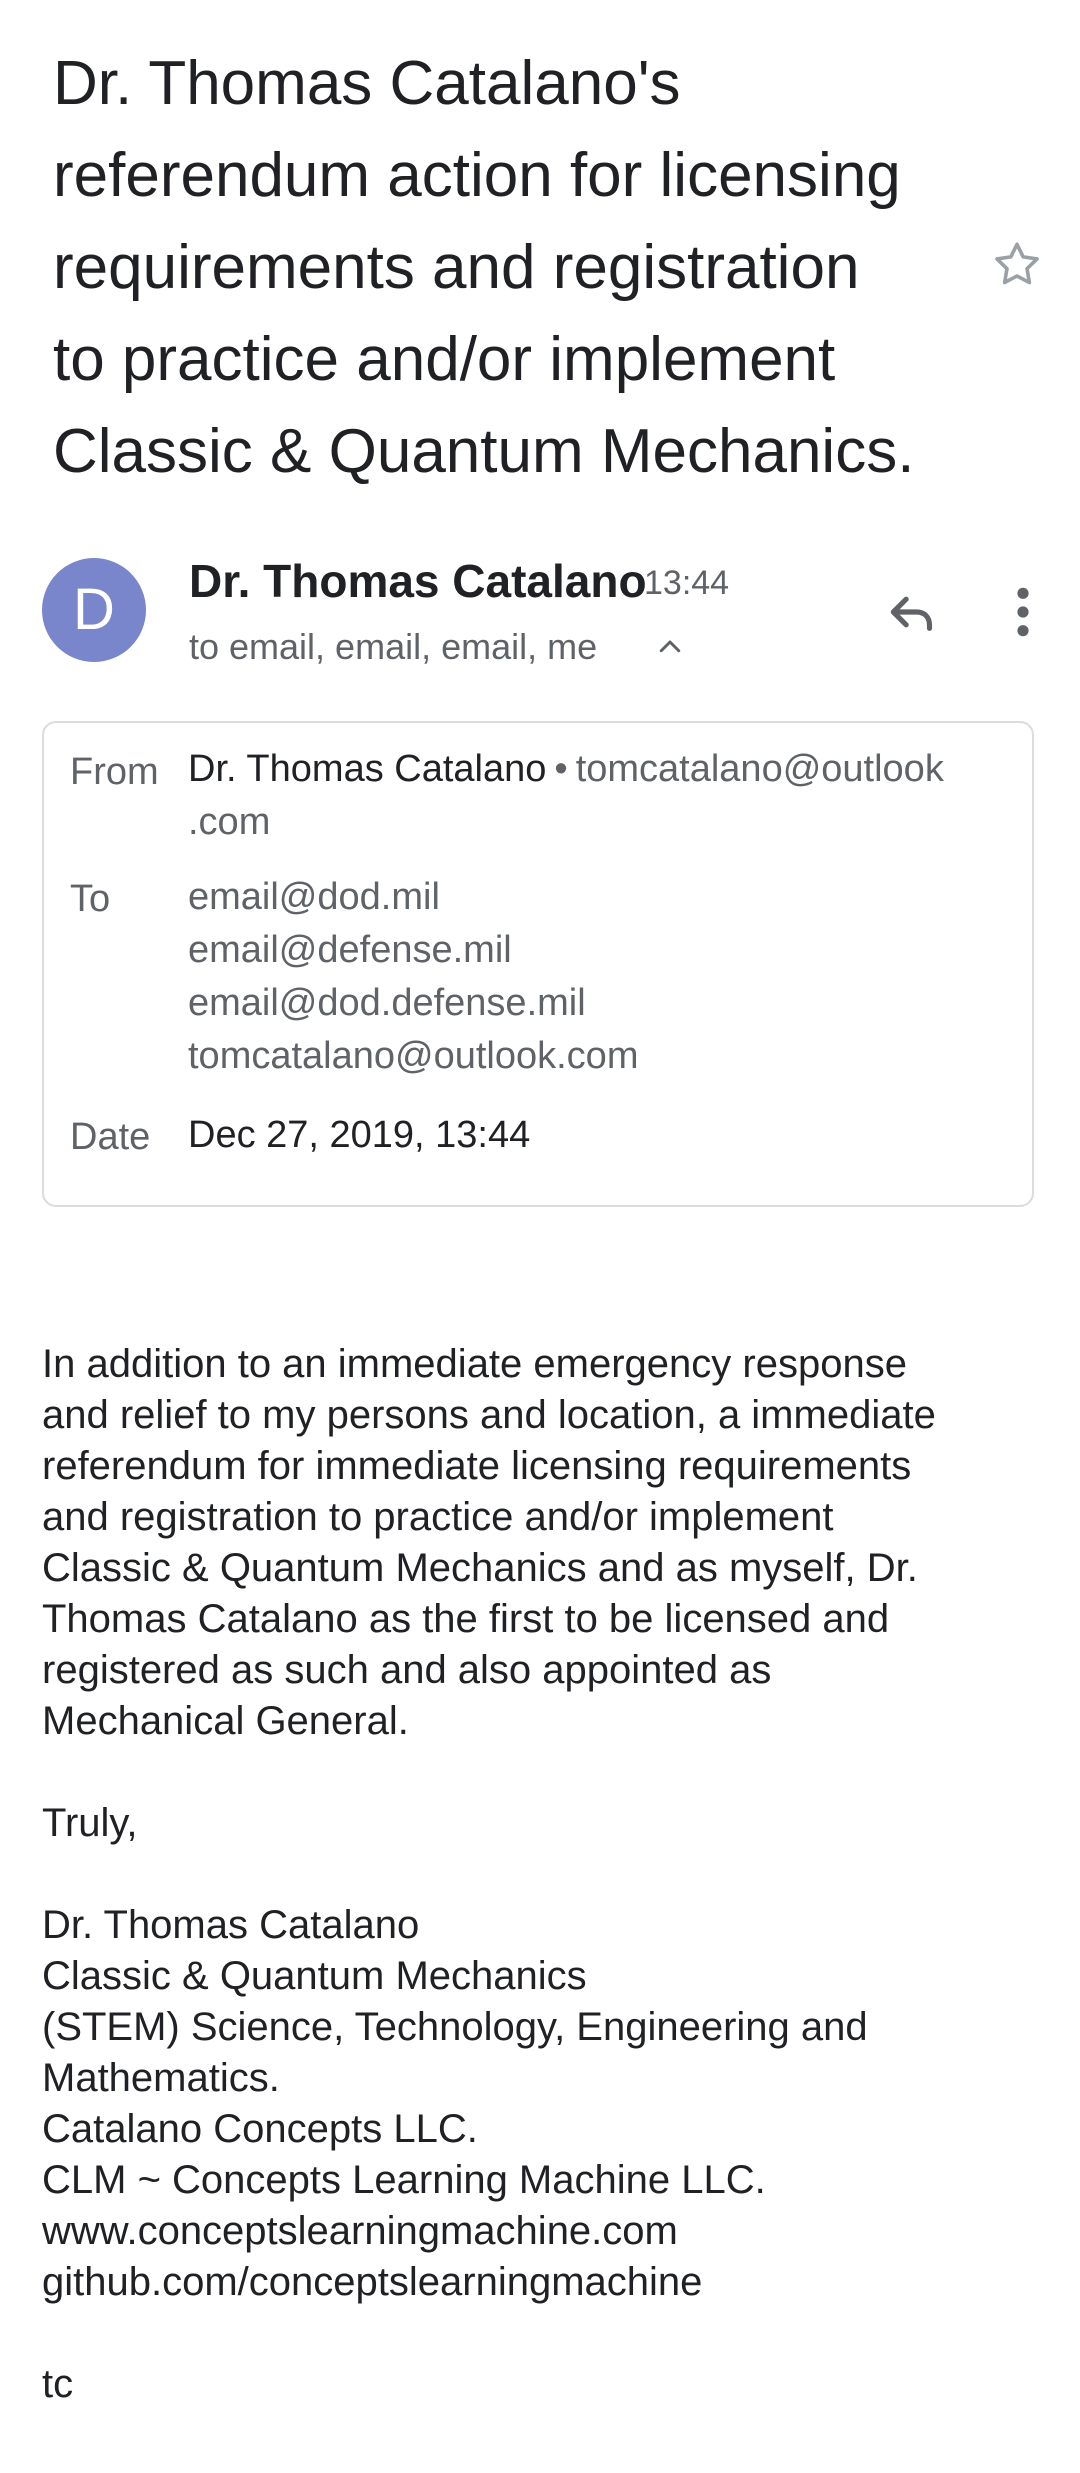  I want to click on date-label: Date, so click(110, 1137).